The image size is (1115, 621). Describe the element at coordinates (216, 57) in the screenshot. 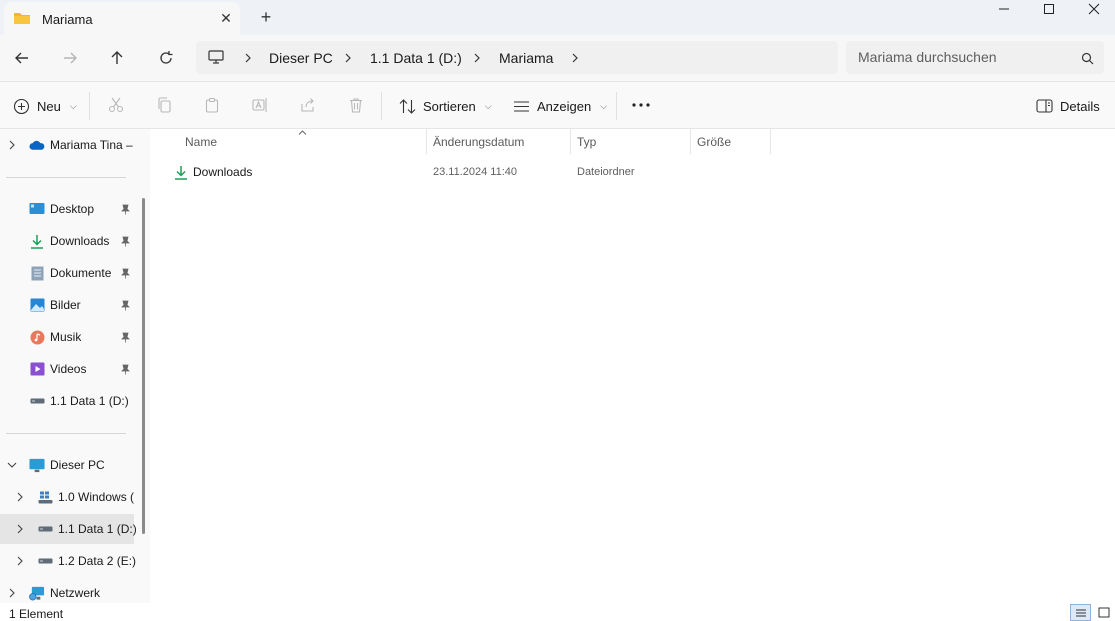

I see `computer-icon` at that location.